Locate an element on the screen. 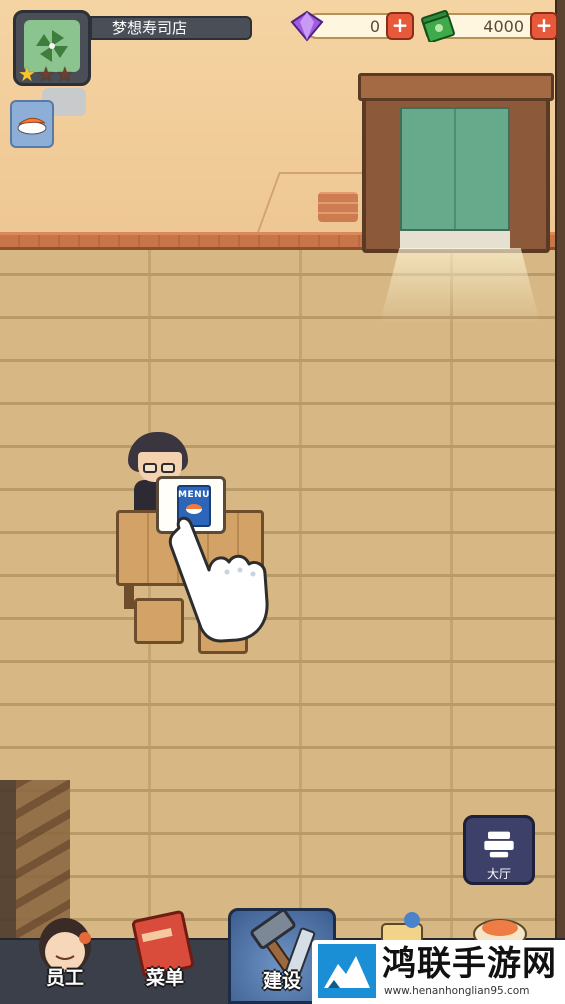 Image resolution: width=565 pixels, height=1004 pixels. table-leg is located at coordinates (129, 597).